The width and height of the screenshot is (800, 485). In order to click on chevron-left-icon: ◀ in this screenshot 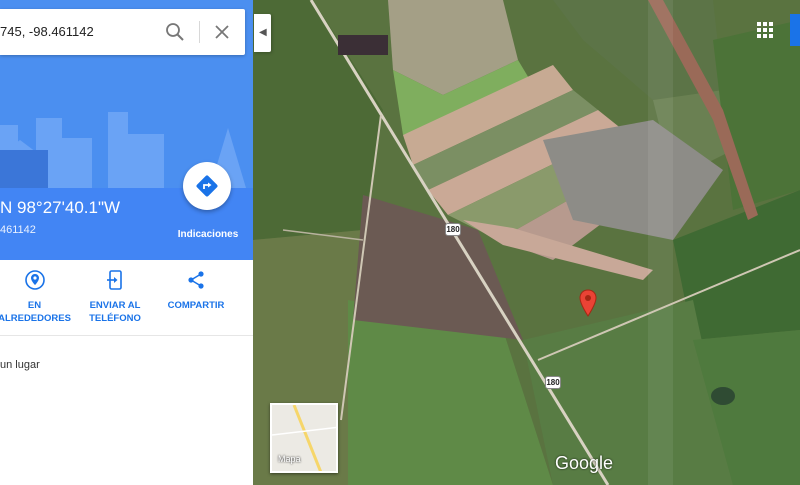, I will do `click(263, 32)`.